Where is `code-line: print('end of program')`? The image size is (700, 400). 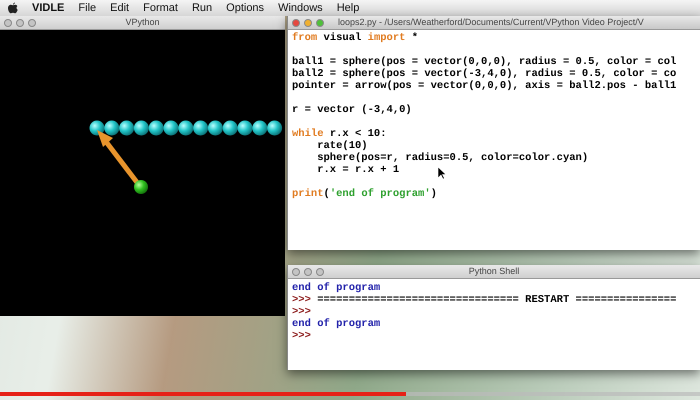 code-line: print('end of program') is located at coordinates (364, 193).